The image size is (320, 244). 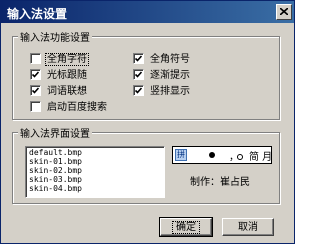 I want to click on checkbox-label: 词语联想, so click(x=67, y=91).